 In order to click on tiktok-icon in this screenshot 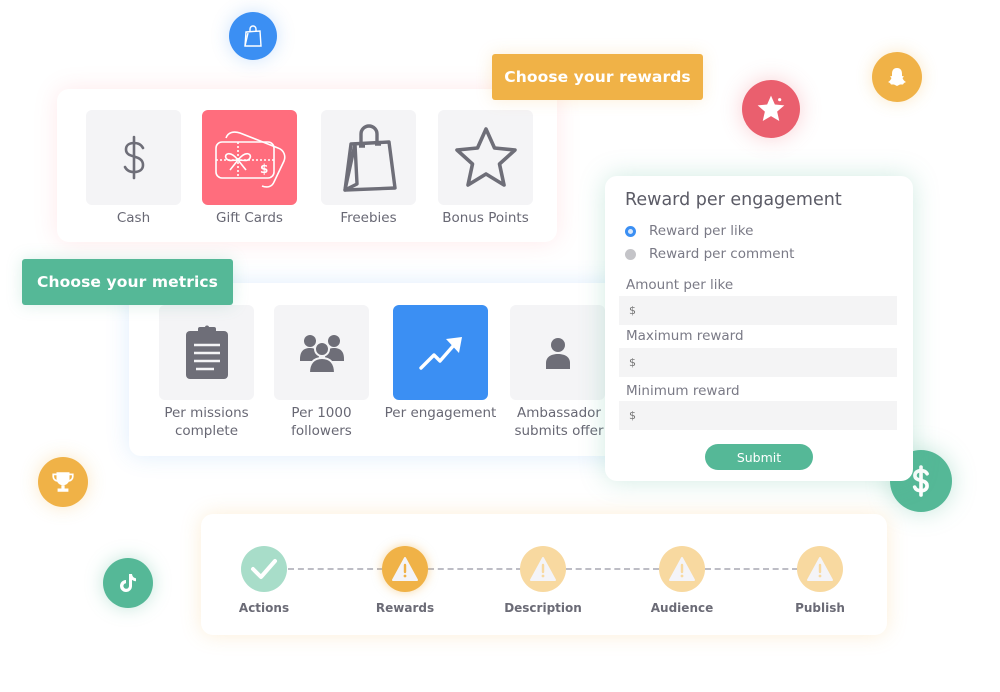, I will do `click(128, 583)`.